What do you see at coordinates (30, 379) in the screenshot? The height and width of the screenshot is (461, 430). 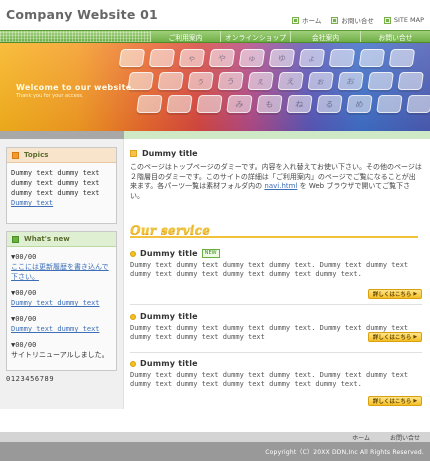 I see `access-counter: 0123456789` at bounding box center [30, 379].